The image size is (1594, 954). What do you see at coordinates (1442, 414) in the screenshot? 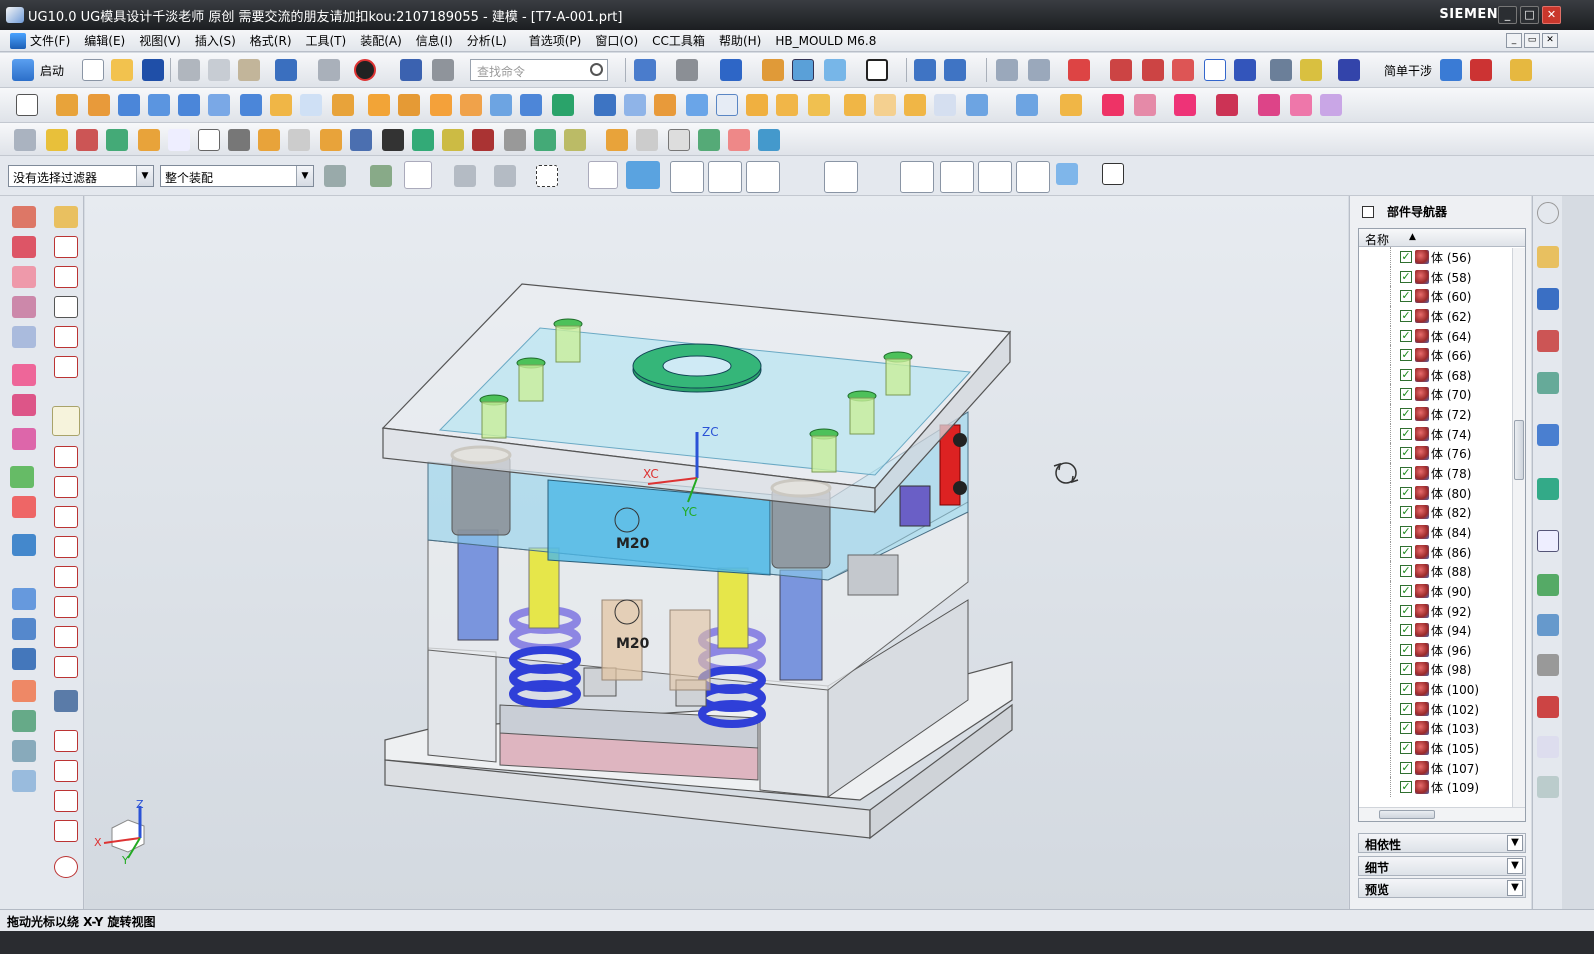
I see `tree-row: ✓ 体 (72)` at bounding box center [1442, 414].